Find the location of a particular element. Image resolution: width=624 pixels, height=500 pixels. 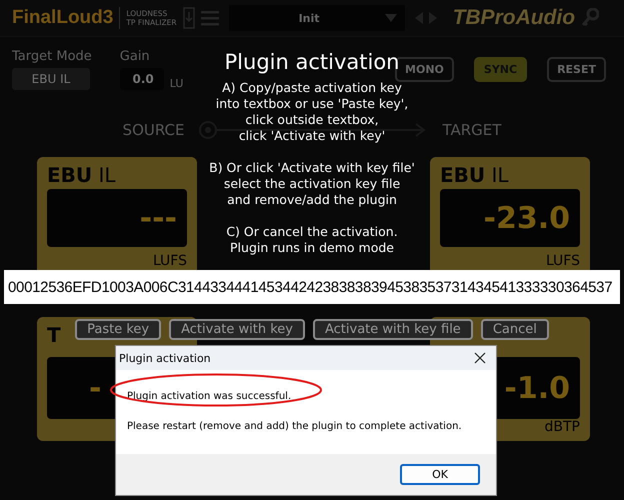

source-label: SOURCE is located at coordinates (153, 130).